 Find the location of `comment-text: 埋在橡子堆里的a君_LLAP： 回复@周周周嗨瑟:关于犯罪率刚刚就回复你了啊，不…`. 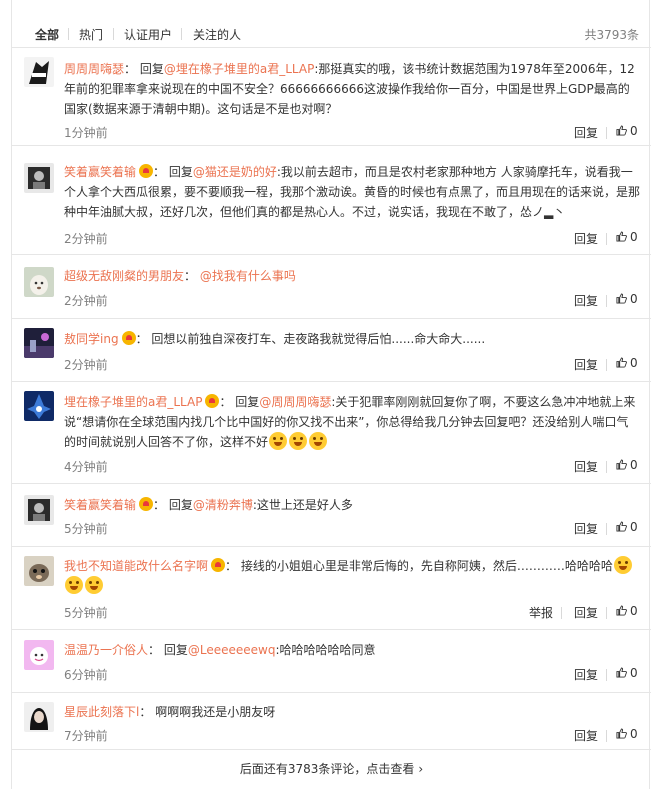

comment-text: 埋在橡子堆里的a君_LLAP： 回复@周周周嗨瑟:关于犯罪率刚刚就回复你了啊，不… is located at coordinates (350, 422).